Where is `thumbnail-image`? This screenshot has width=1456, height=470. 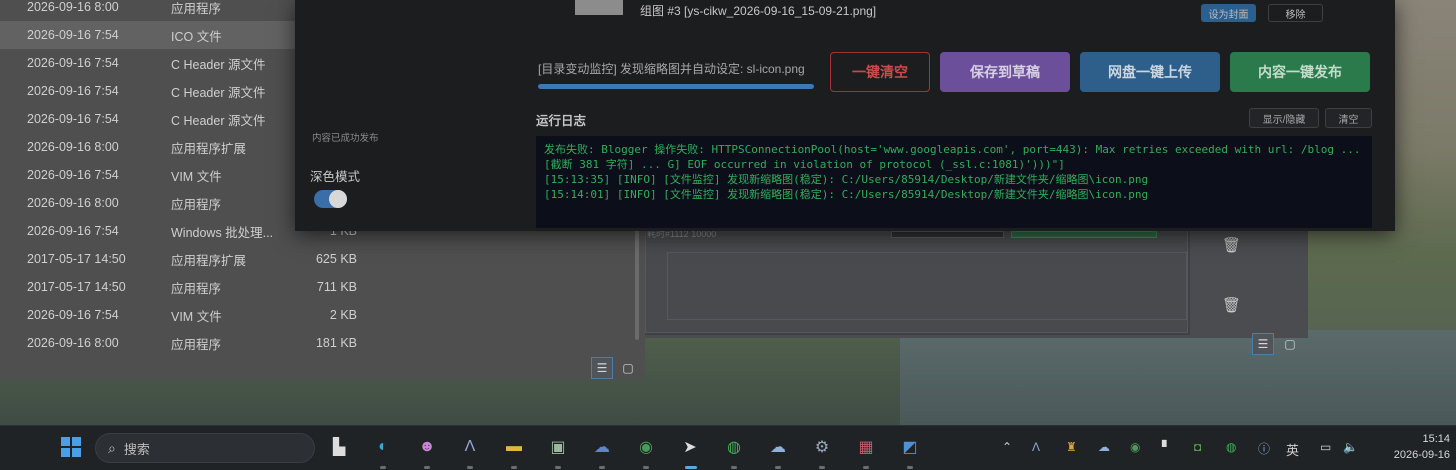 thumbnail-image is located at coordinates (599, 7).